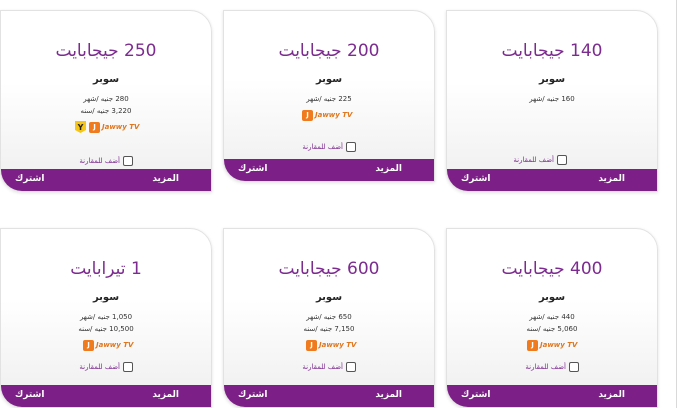 The width and height of the screenshot is (680, 408). I want to click on price-yearly: 7,150 جنيه /سنه, so click(329, 329).